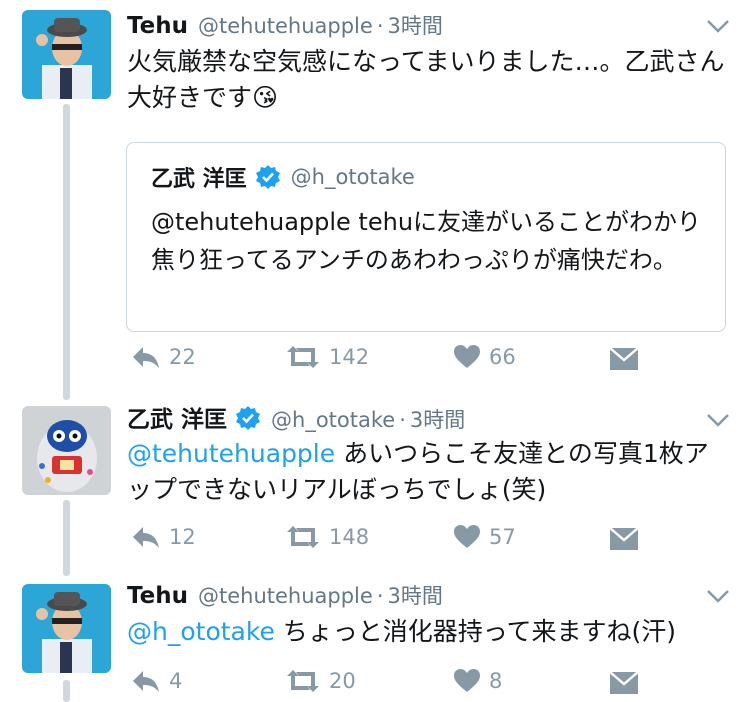 Image resolution: width=745 pixels, height=702 pixels. Describe the element at coordinates (387, 541) in the screenshot. I see `tweet-actions: 12 148 57` at that location.